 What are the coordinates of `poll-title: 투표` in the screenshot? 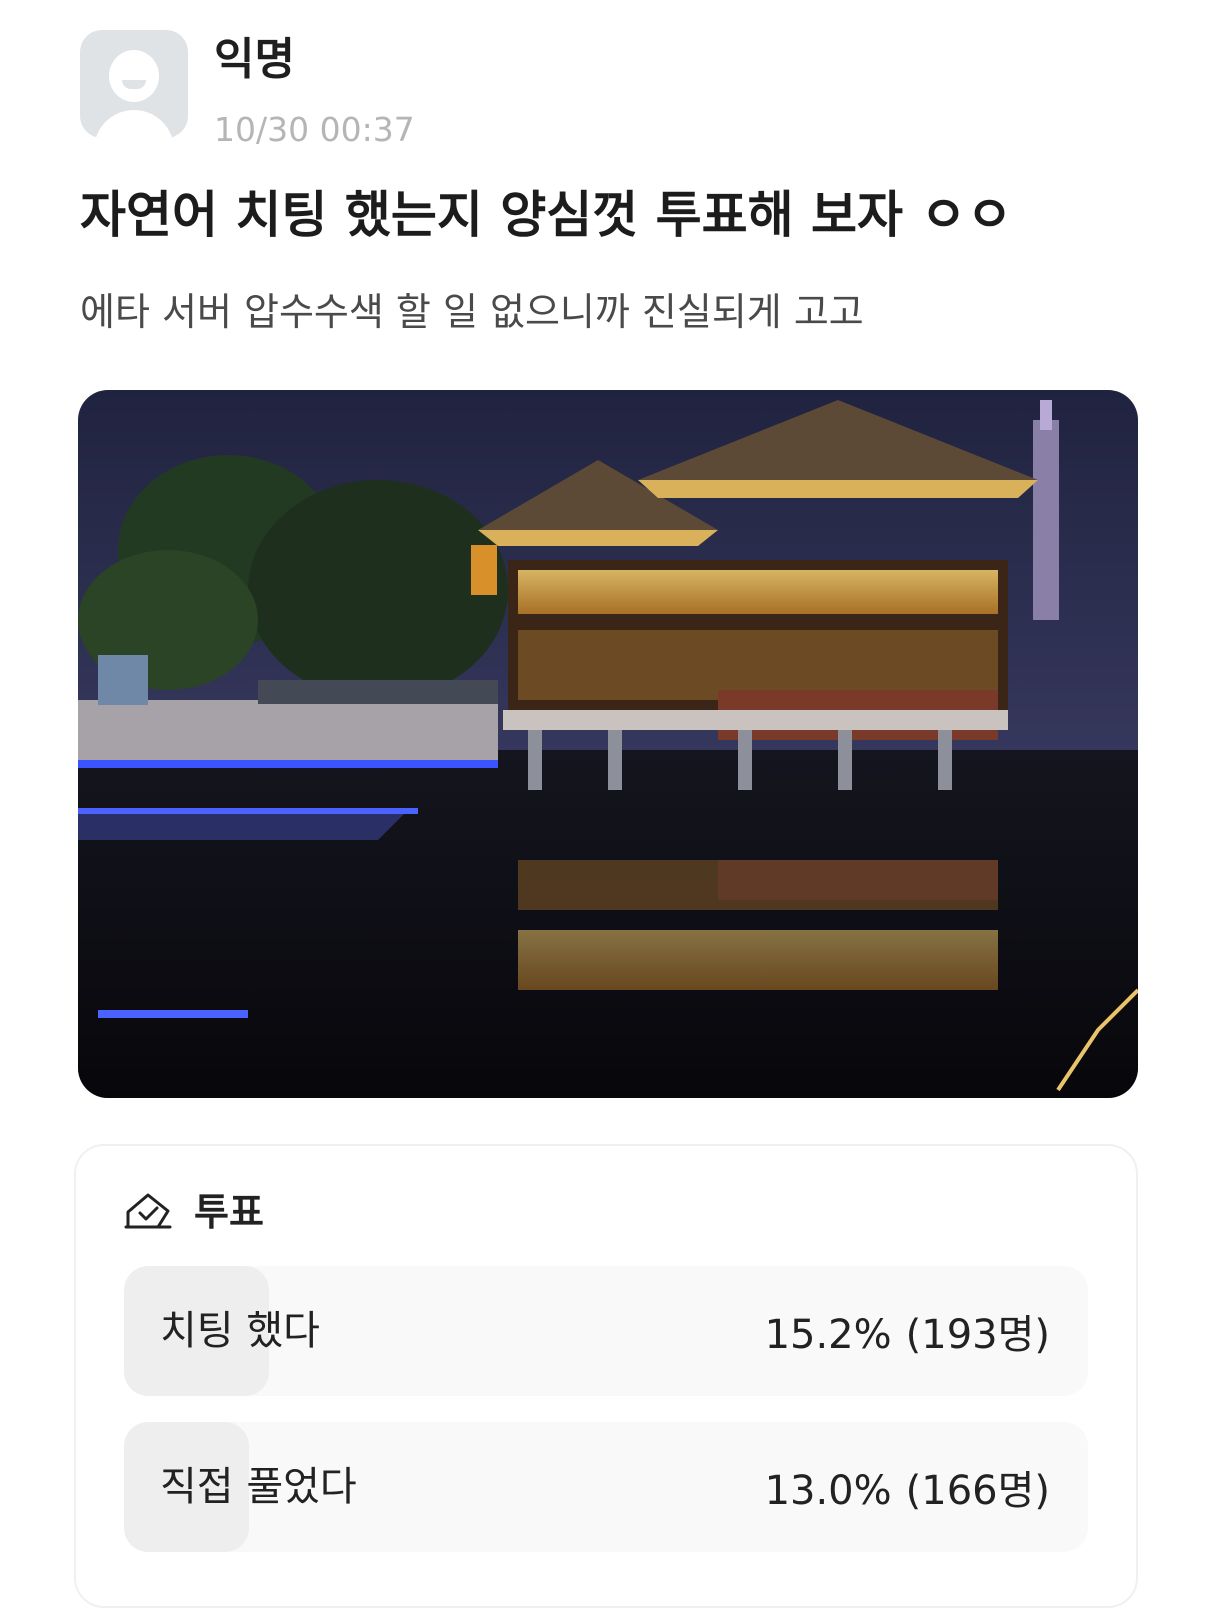 It's located at (229, 1212).